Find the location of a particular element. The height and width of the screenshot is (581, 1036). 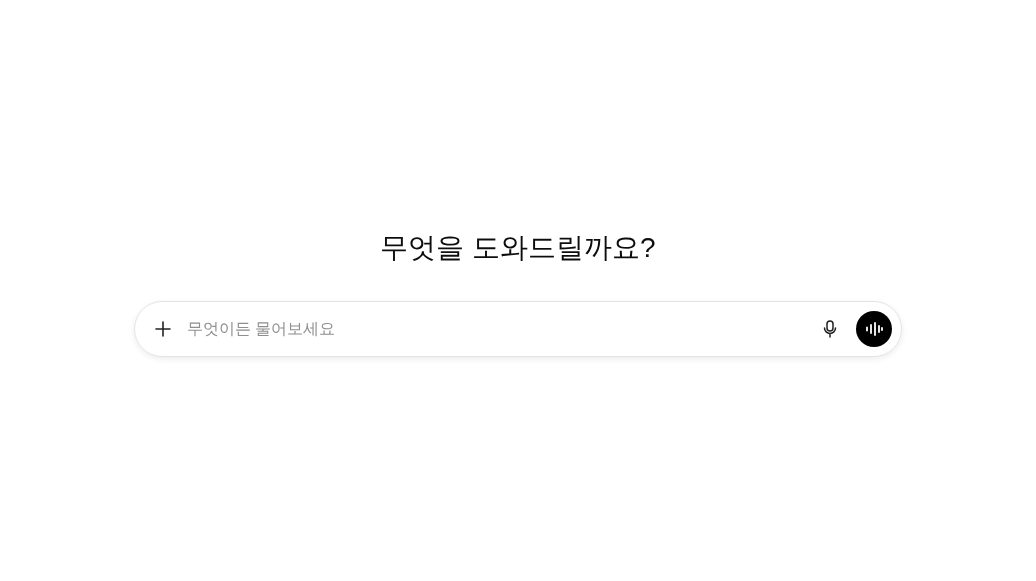

microphone-icon is located at coordinates (830, 328).